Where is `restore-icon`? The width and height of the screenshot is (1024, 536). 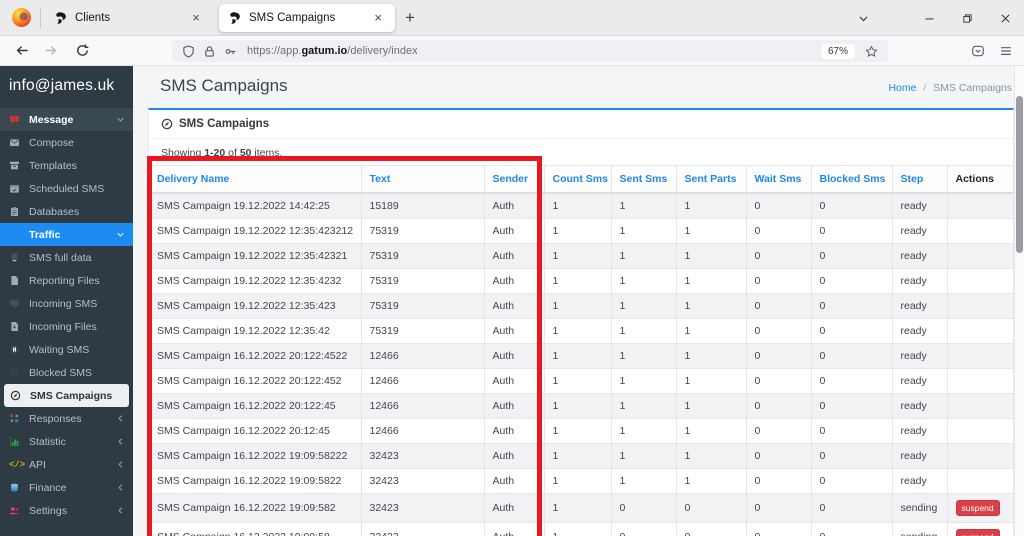
restore-icon is located at coordinates (967, 18).